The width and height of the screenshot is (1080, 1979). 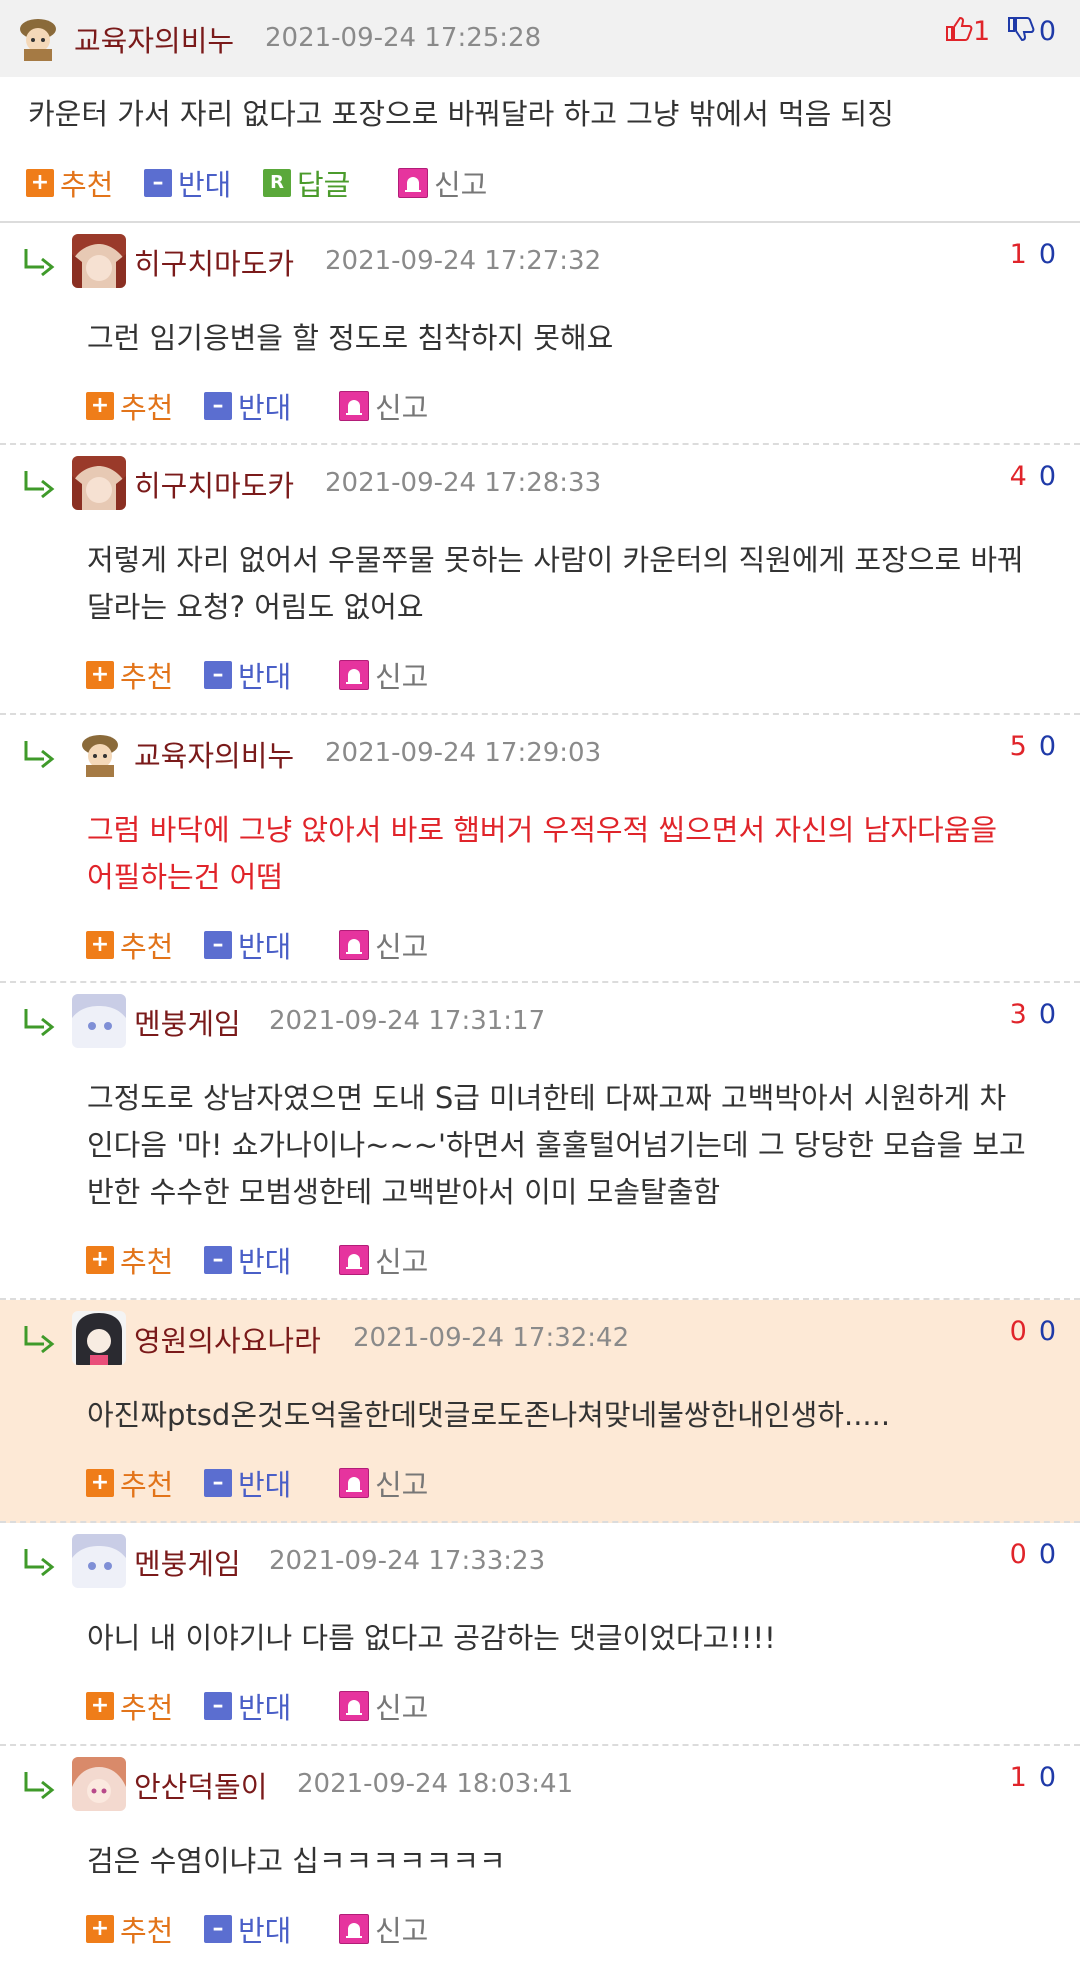 I want to click on upvote-count: 0, so click(x=1018, y=1554).